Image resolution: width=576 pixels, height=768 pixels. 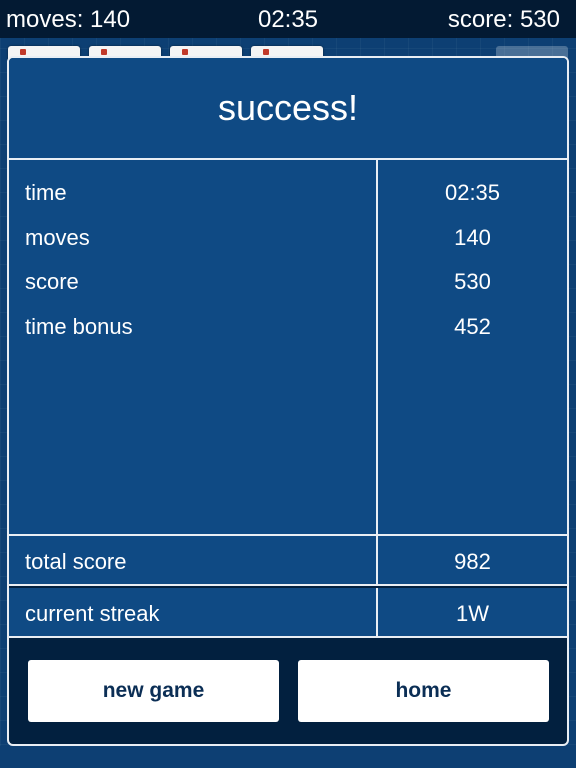 What do you see at coordinates (92, 613) in the screenshot?
I see `current-streak-label: current streak` at bounding box center [92, 613].